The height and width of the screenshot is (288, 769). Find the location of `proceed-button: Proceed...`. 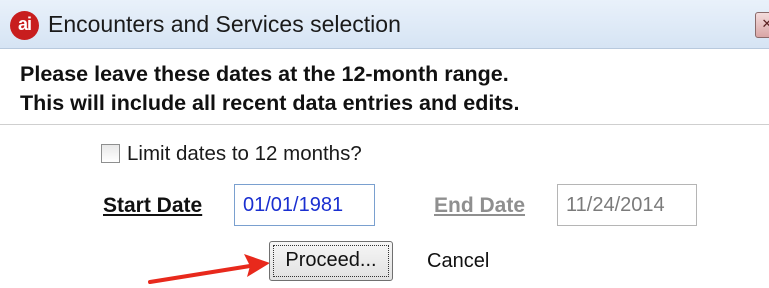

proceed-button: Proceed... is located at coordinates (331, 261).